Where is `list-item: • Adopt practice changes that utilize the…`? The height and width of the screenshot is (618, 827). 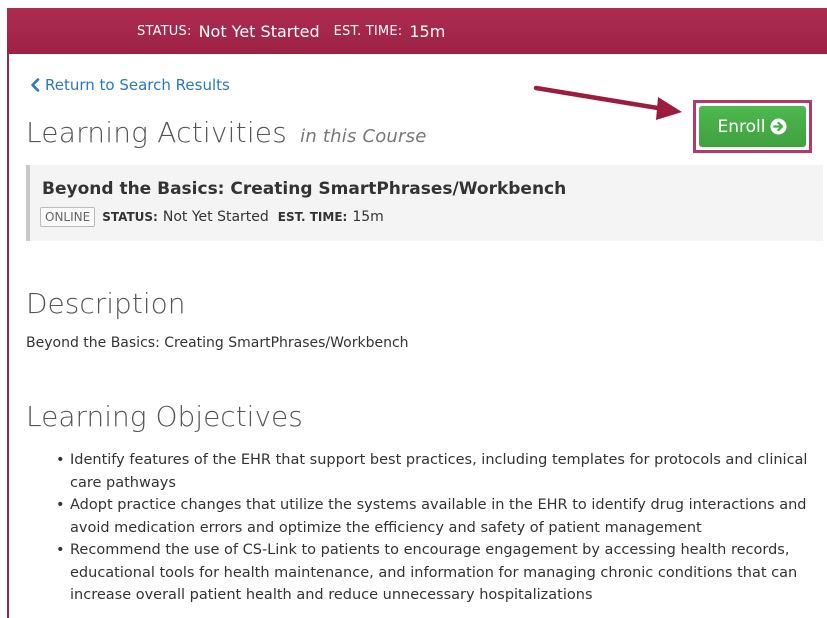
list-item: • Adopt practice changes that utilize the… is located at coordinates (431, 516).